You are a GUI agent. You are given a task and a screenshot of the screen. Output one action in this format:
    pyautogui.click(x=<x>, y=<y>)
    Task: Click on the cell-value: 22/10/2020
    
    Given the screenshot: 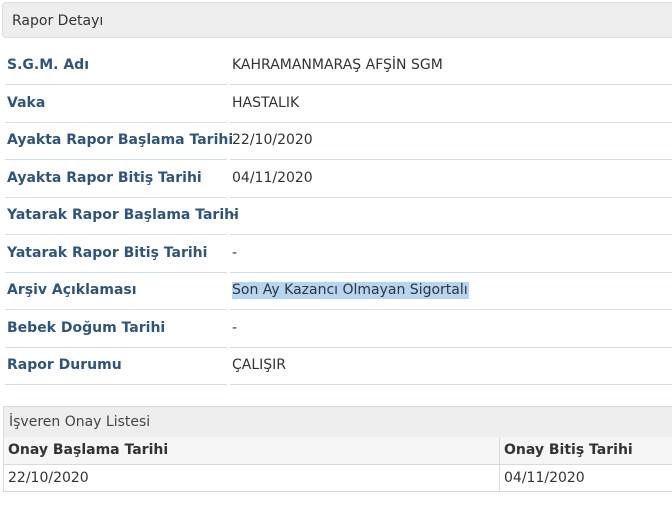 What is the action you would take?
    pyautogui.click(x=48, y=478)
    